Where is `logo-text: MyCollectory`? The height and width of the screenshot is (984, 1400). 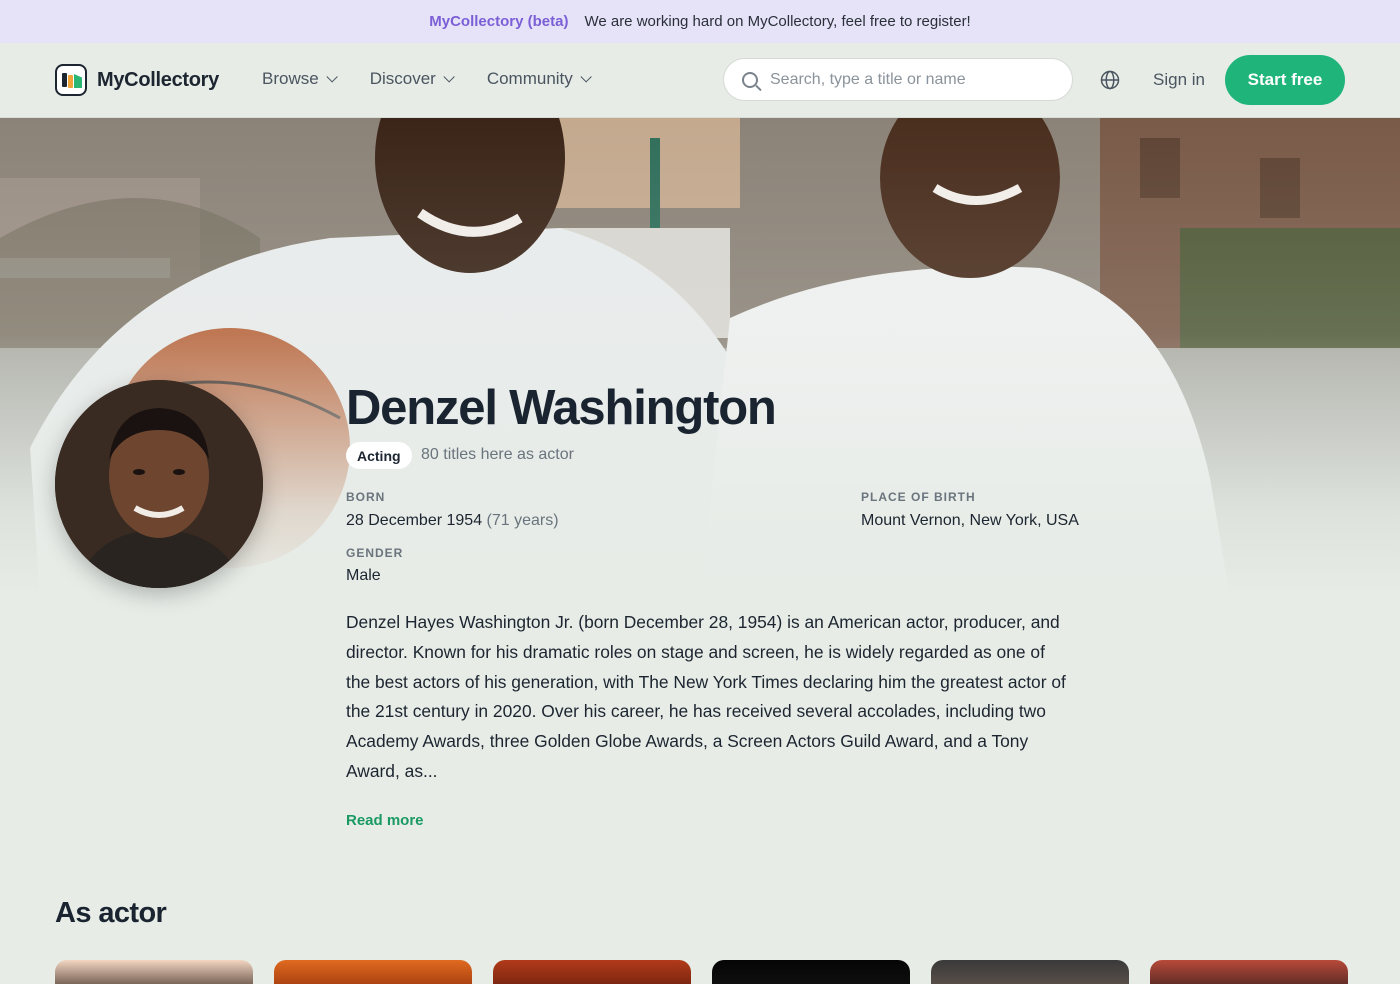
logo-text: MyCollectory is located at coordinates (158, 79).